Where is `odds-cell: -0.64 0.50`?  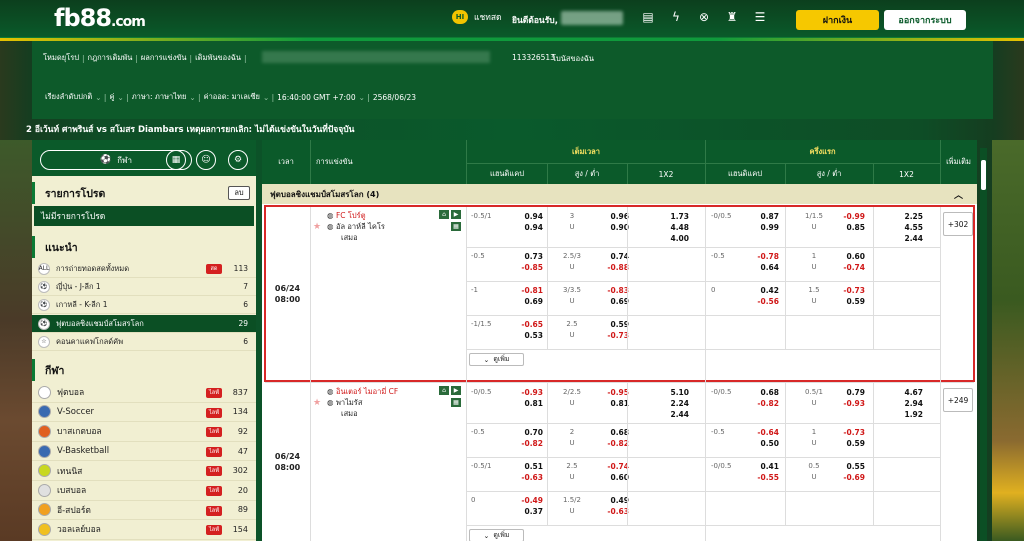 odds-cell: -0.64 0.50 is located at coordinates (760, 438).